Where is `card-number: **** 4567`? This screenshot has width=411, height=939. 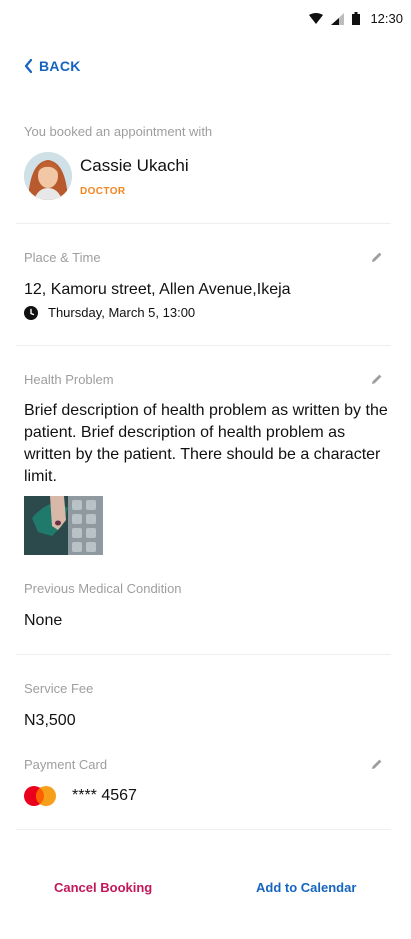 card-number: **** 4567 is located at coordinates (104, 795).